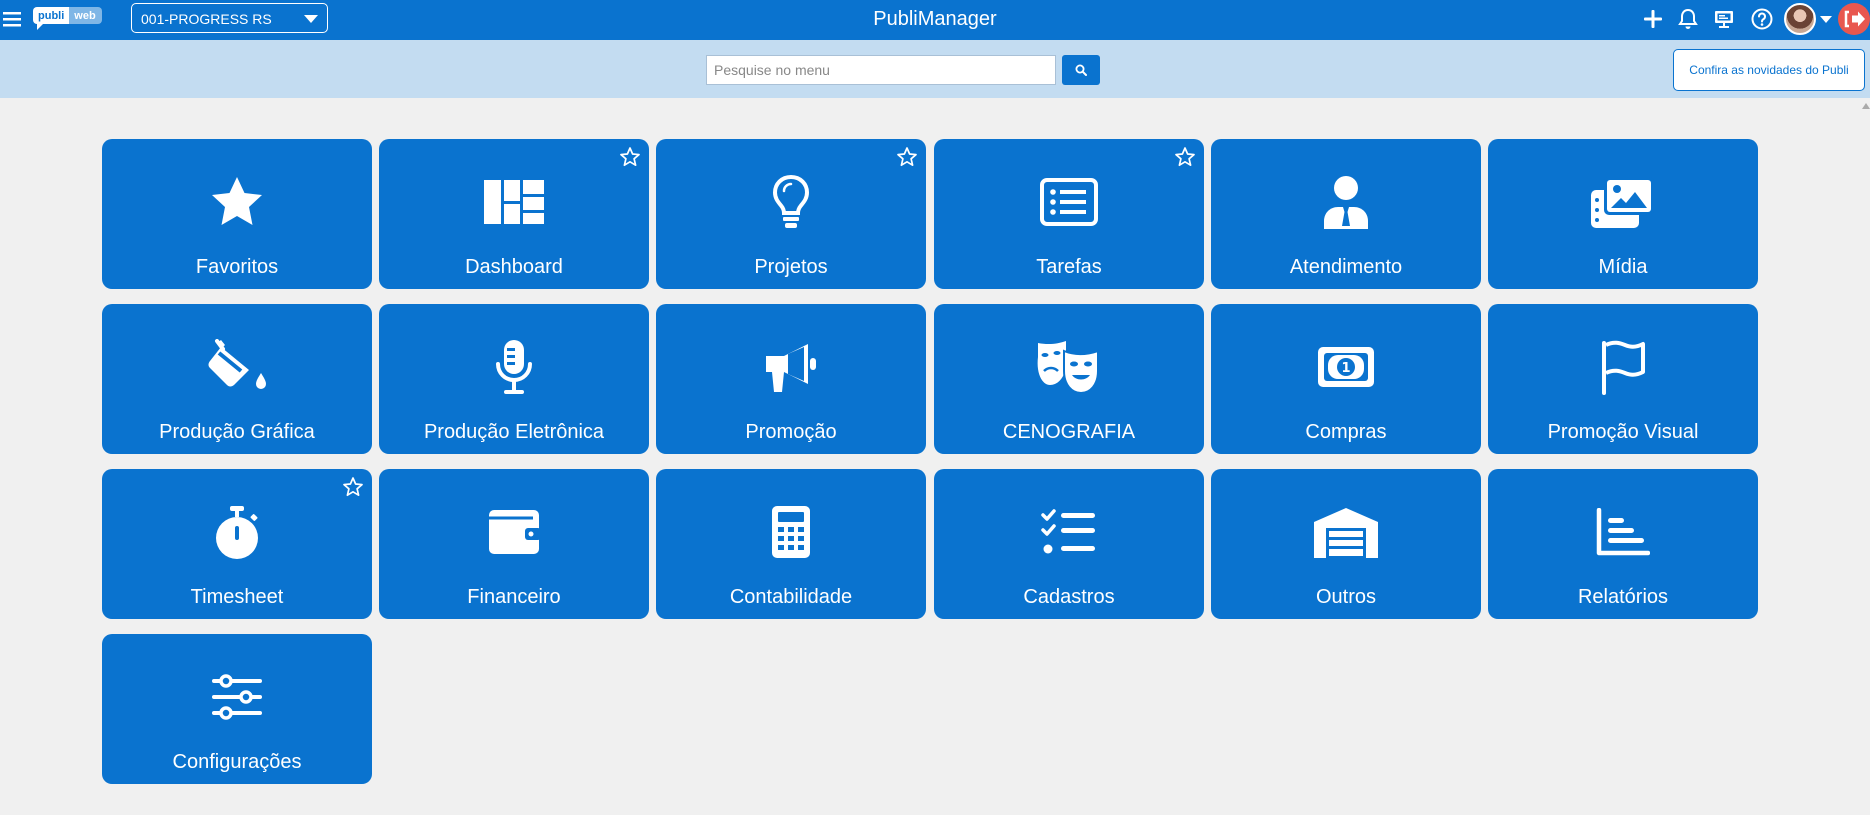 The height and width of the screenshot is (815, 1870). What do you see at coordinates (1346, 533) in the screenshot?
I see `warehouse-icon` at bounding box center [1346, 533].